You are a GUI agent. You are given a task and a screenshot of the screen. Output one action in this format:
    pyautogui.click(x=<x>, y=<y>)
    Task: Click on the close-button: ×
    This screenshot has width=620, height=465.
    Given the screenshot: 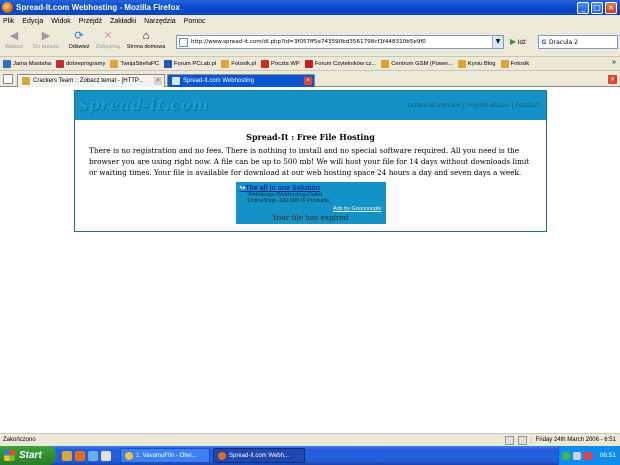 What is the action you would take?
    pyautogui.click(x=611, y=7)
    